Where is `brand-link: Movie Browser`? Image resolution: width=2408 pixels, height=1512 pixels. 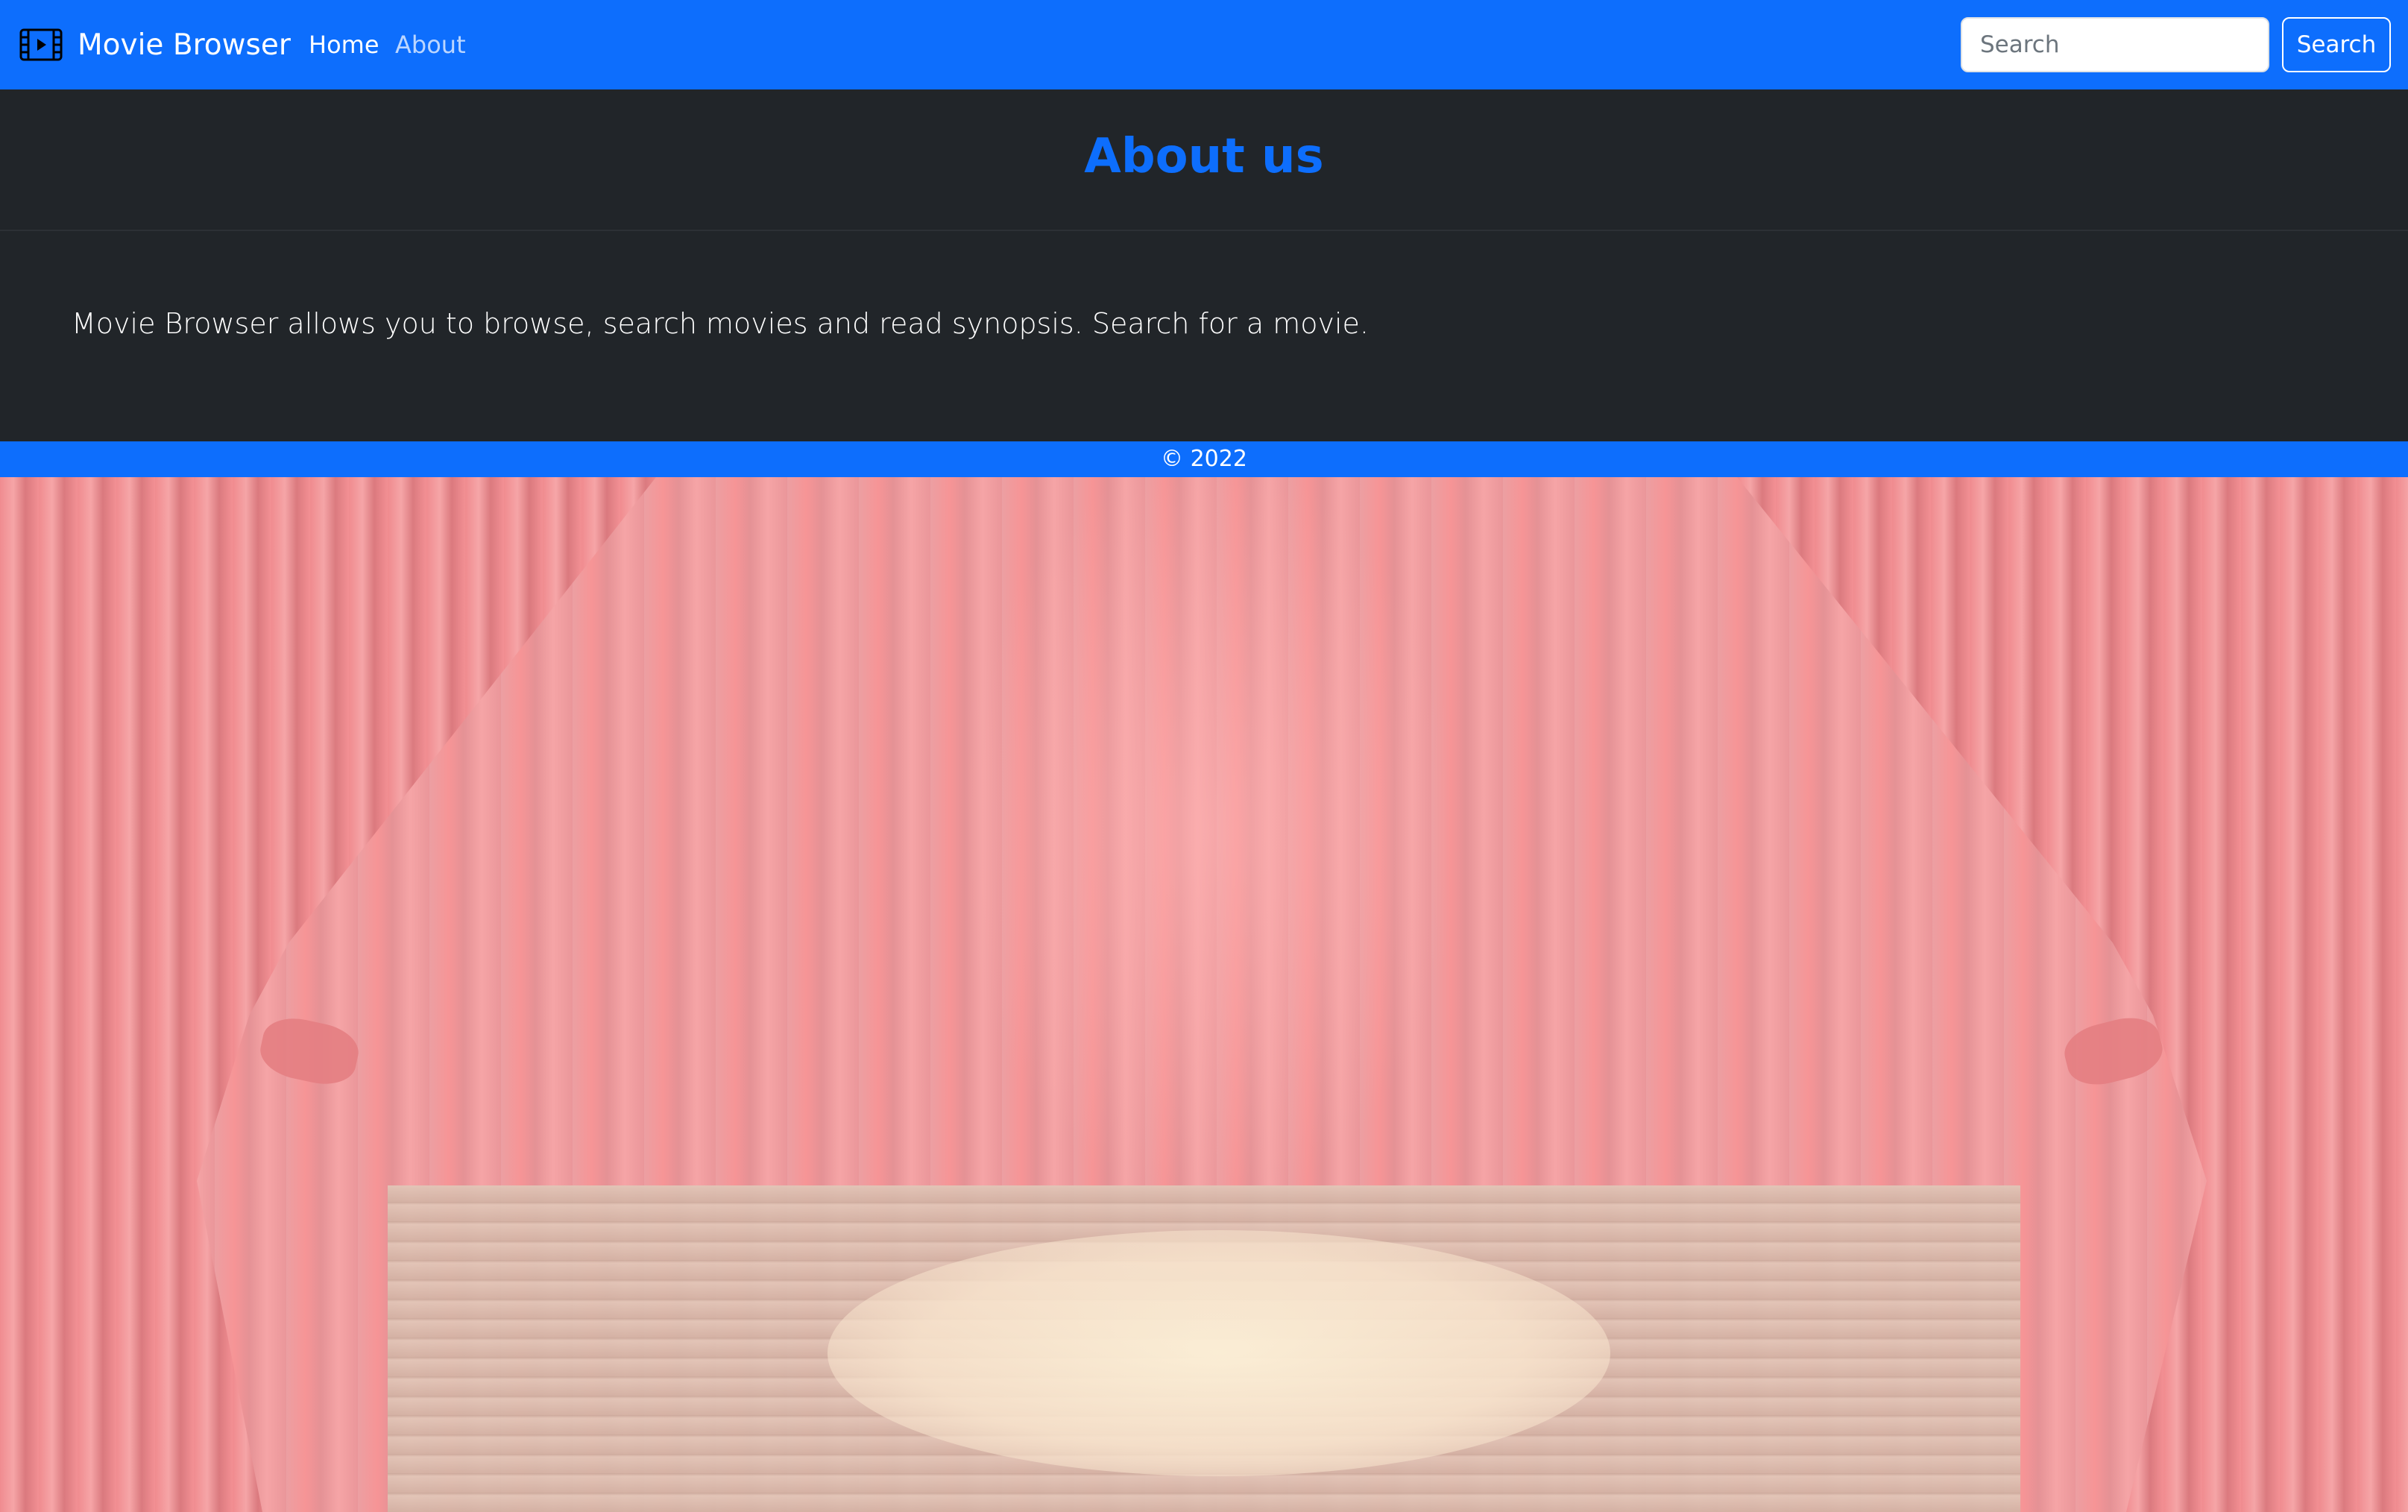 brand-link: Movie Browser is located at coordinates (155, 44).